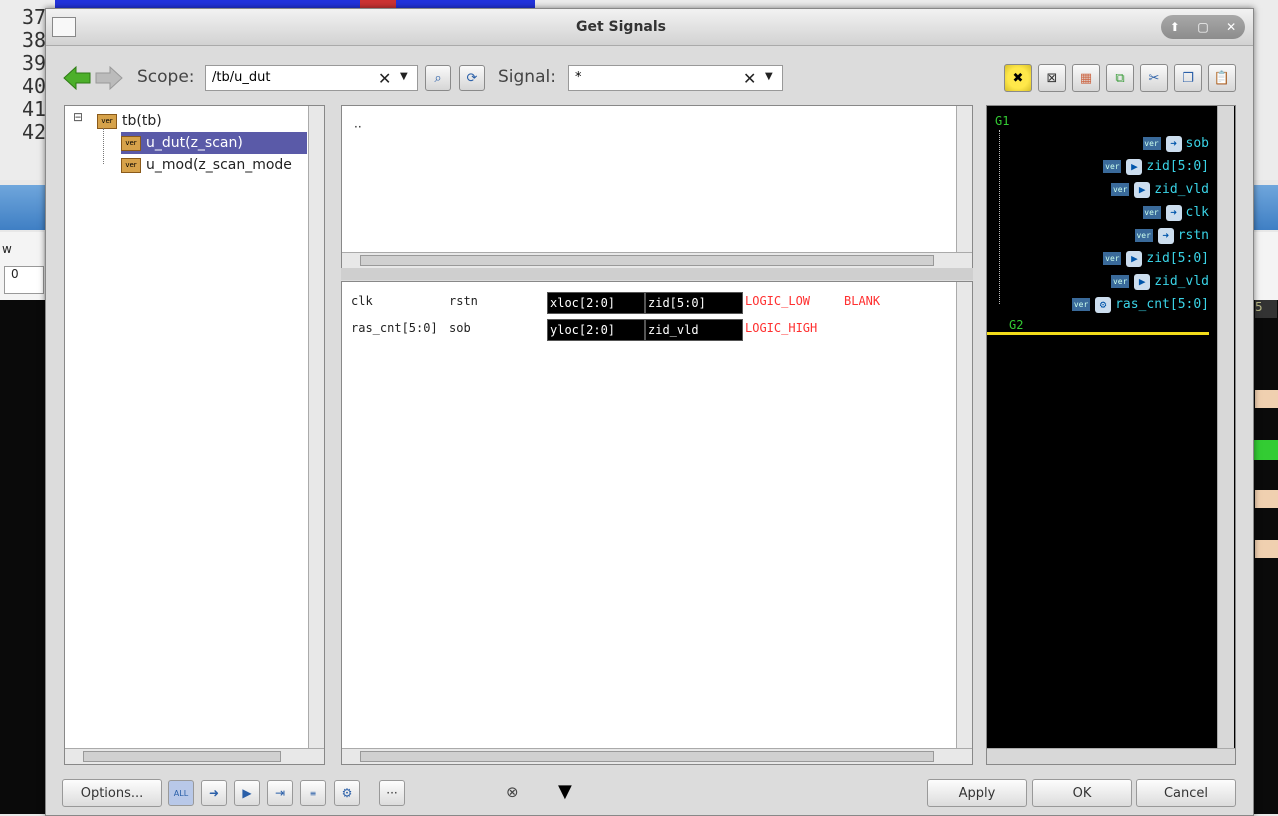 The width and height of the screenshot is (1278, 816). What do you see at coordinates (596, 330) in the screenshot?
I see `signal-item-selected: yloc[2:0]` at bounding box center [596, 330].